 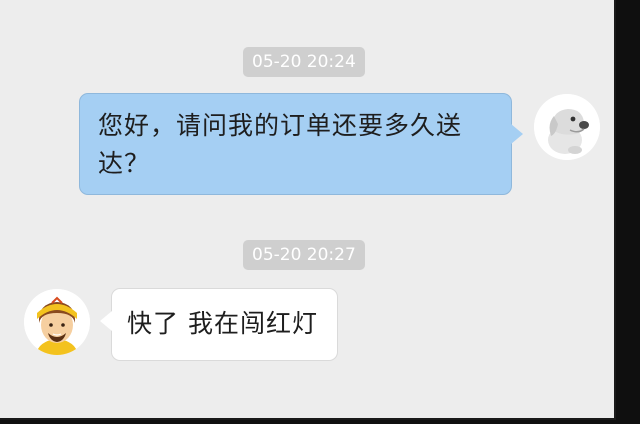 What do you see at coordinates (567, 127) in the screenshot?
I see `dog-avatar-icon` at bounding box center [567, 127].